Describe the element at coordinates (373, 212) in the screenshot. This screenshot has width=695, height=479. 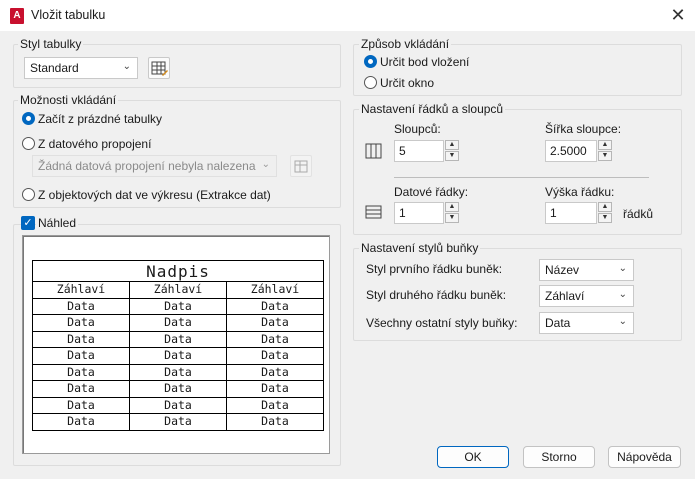
I see `rows-icon` at that location.